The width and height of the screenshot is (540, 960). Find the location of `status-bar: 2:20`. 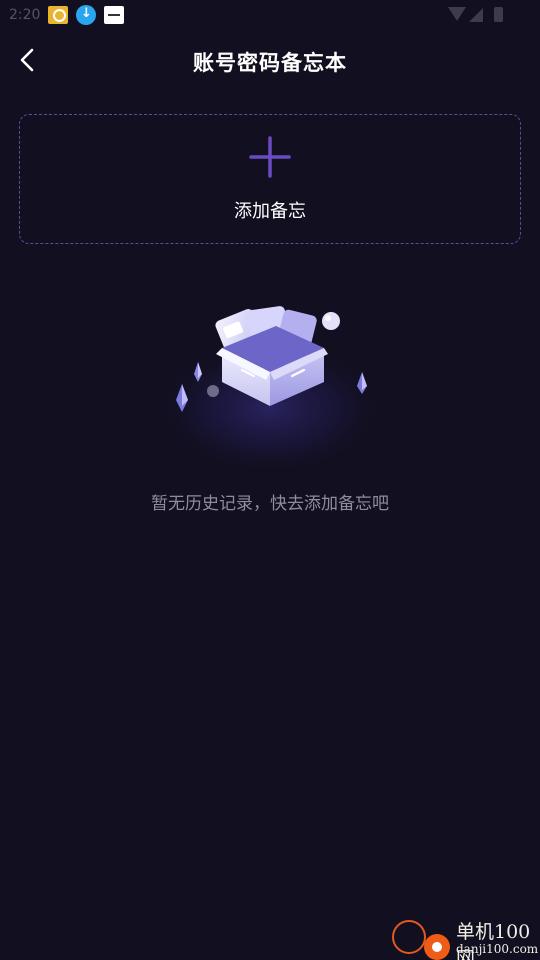

status-bar: 2:20 is located at coordinates (270, 15).